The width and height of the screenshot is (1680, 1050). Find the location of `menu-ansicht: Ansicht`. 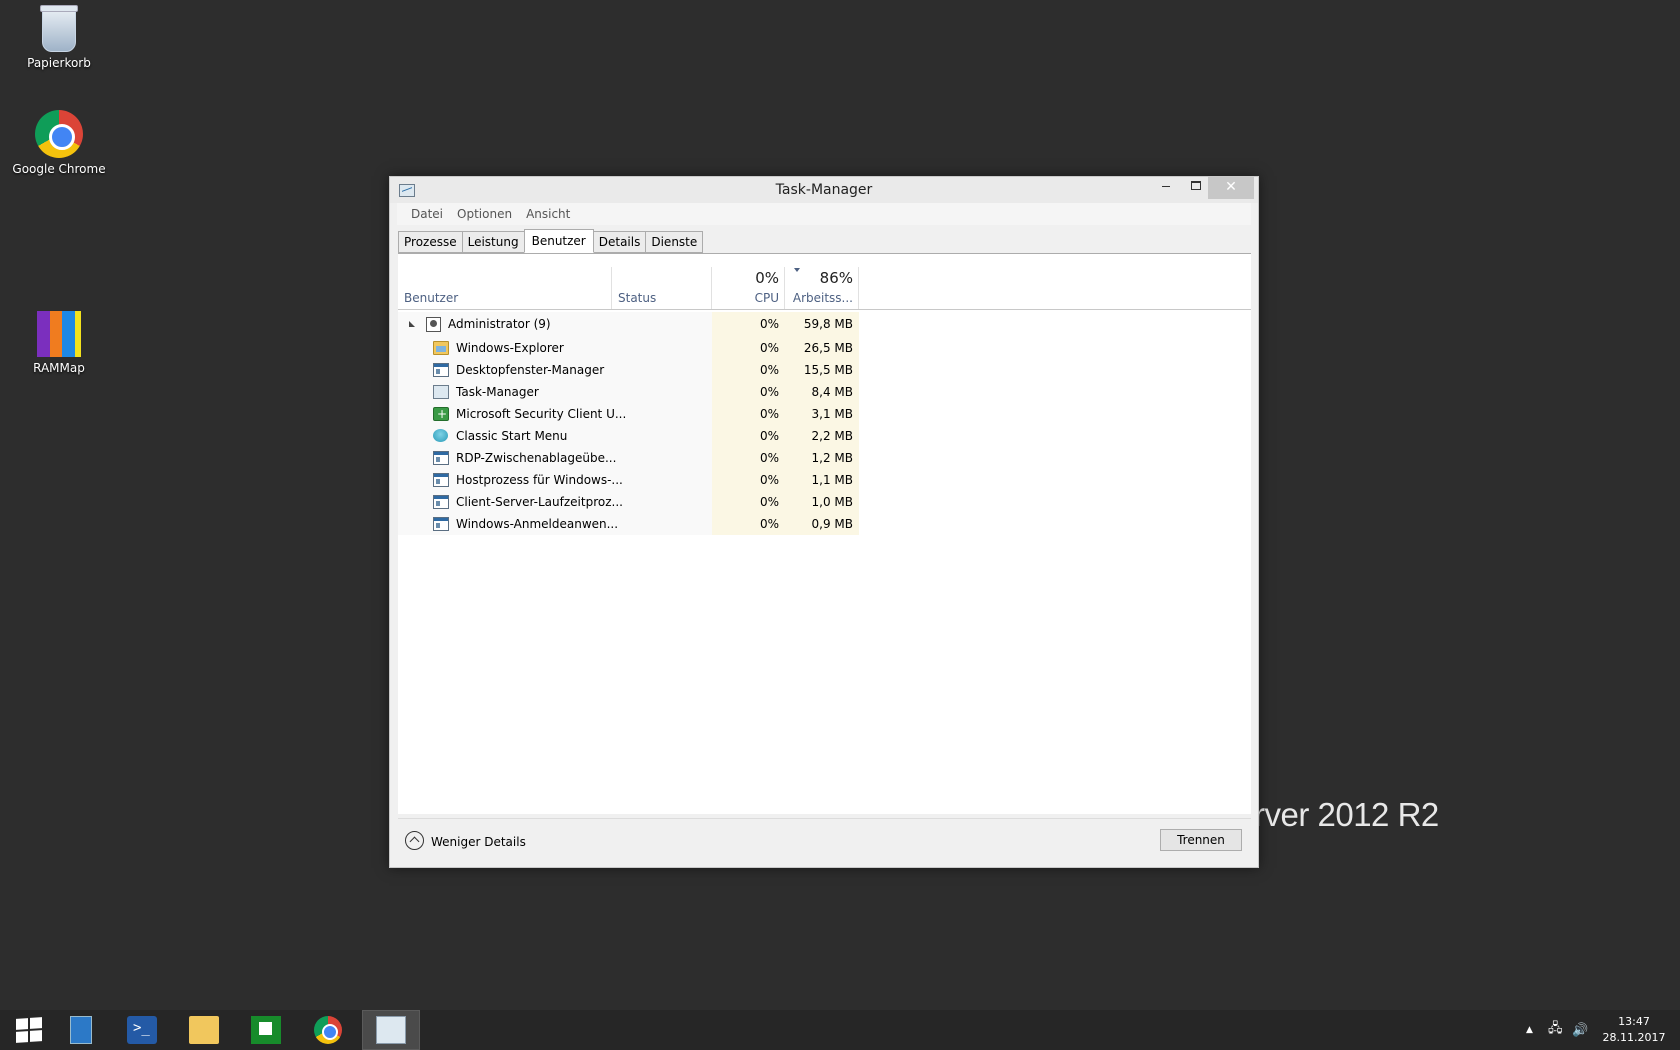

menu-ansicht: Ansicht is located at coordinates (548, 214).